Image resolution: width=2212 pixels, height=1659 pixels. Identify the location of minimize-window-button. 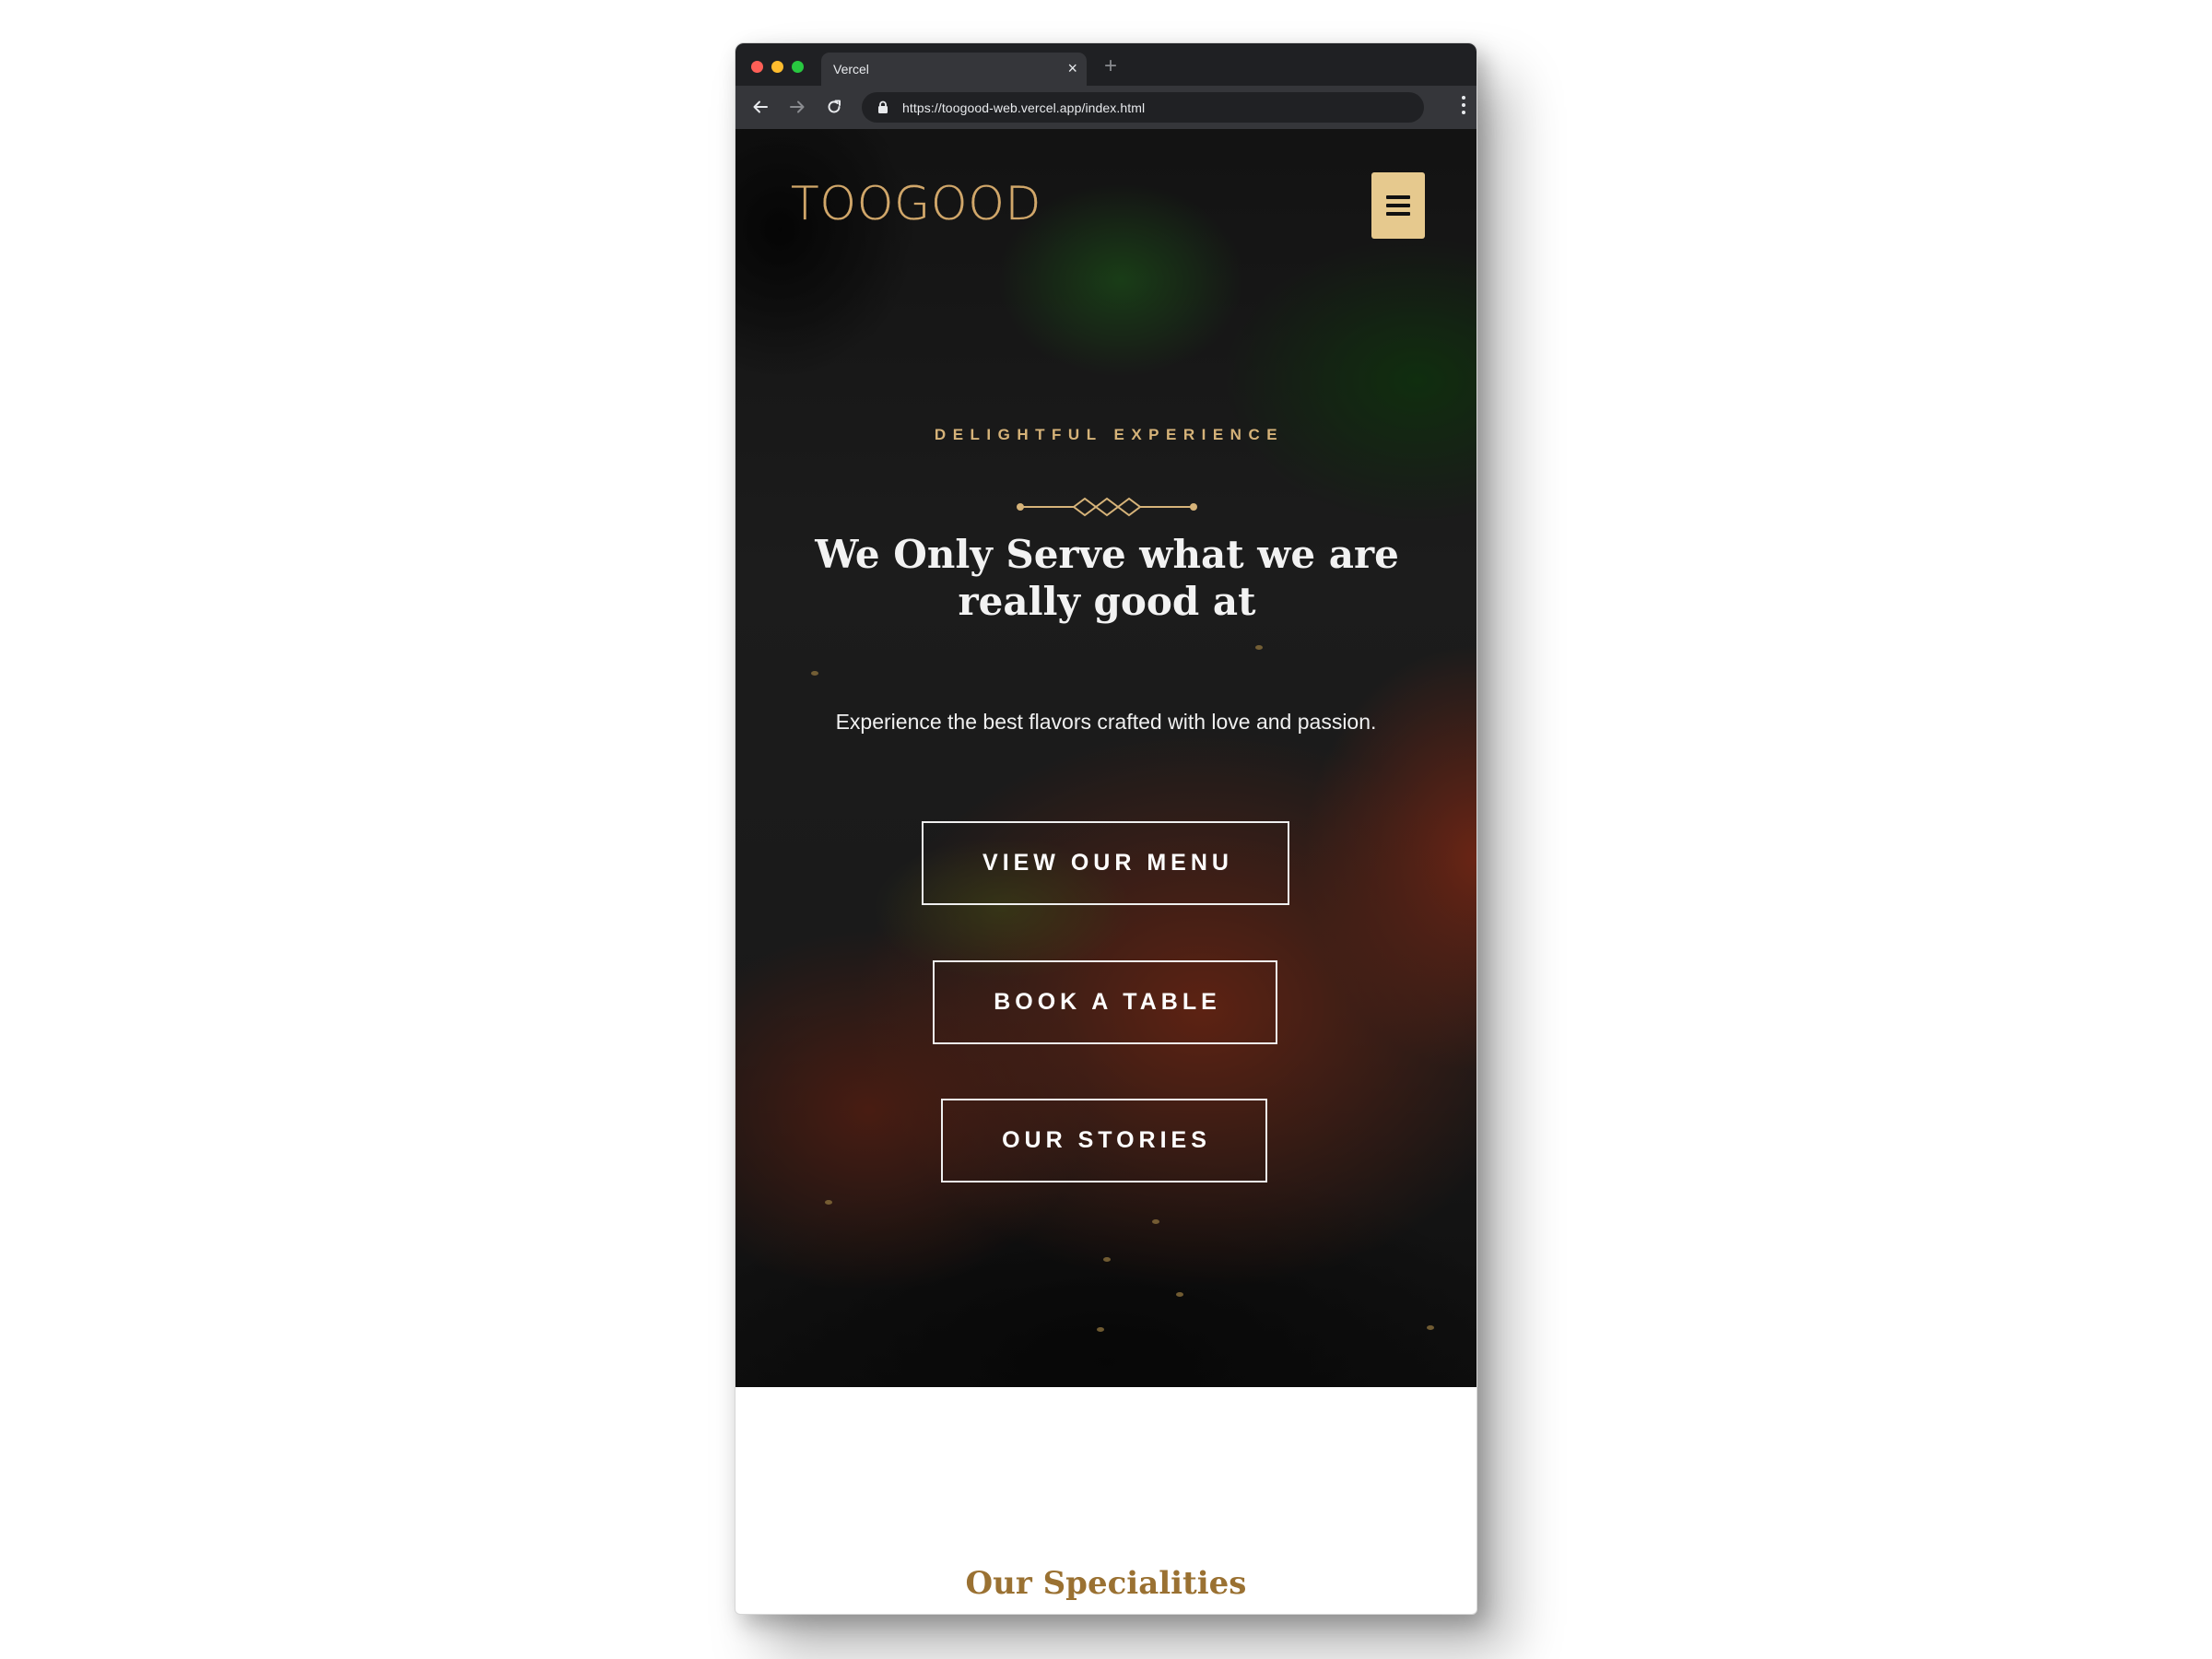
(777, 67).